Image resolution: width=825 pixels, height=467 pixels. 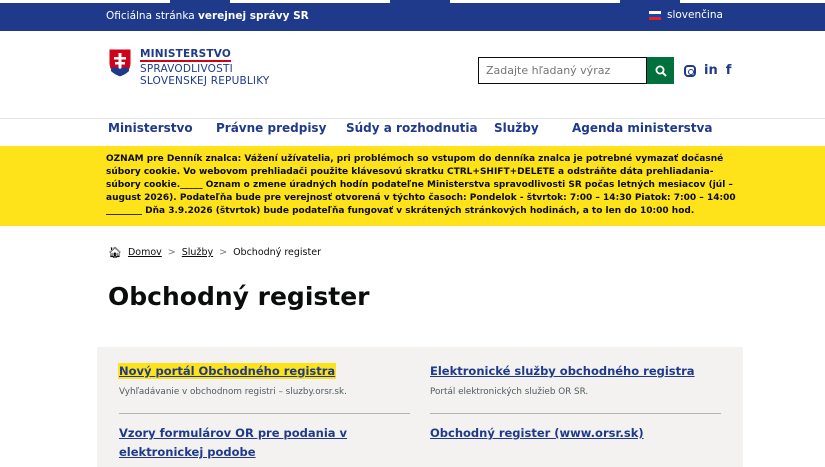 I want to click on search-form, so click(x=576, y=70).